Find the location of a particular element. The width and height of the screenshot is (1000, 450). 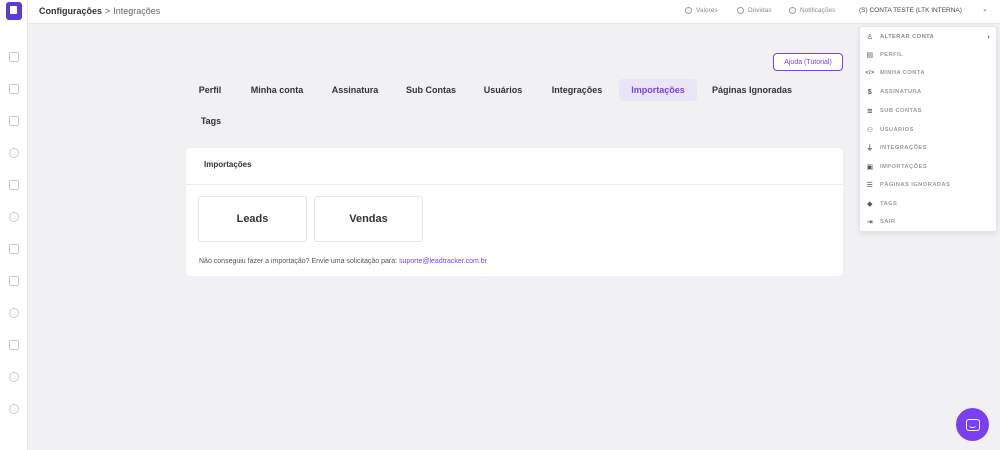

chevron-right-icon: › is located at coordinates (988, 37).